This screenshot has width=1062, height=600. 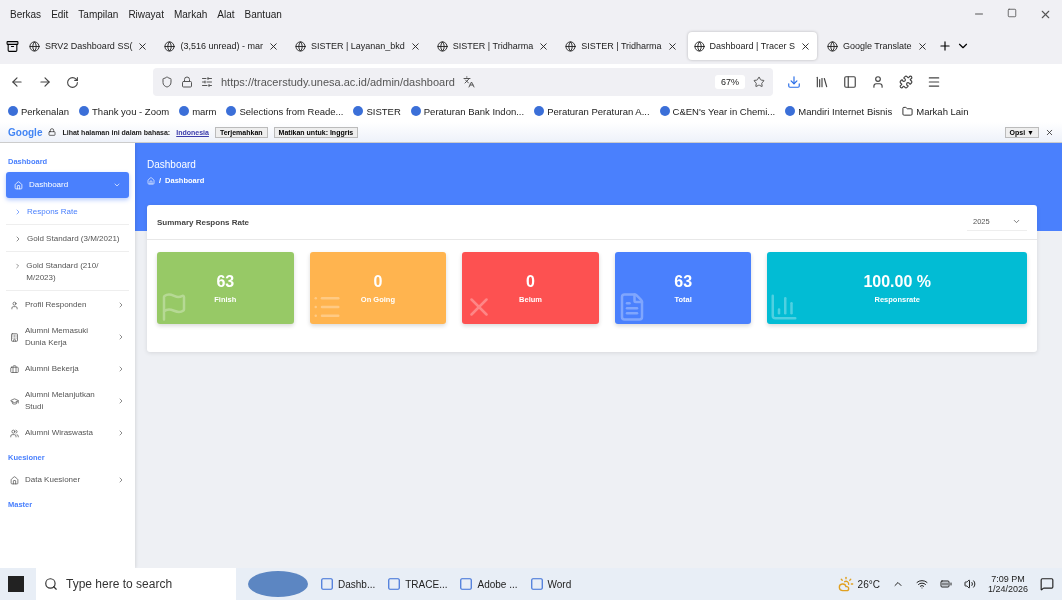 What do you see at coordinates (60, 14) in the screenshot?
I see `menu-item: Edit` at bounding box center [60, 14].